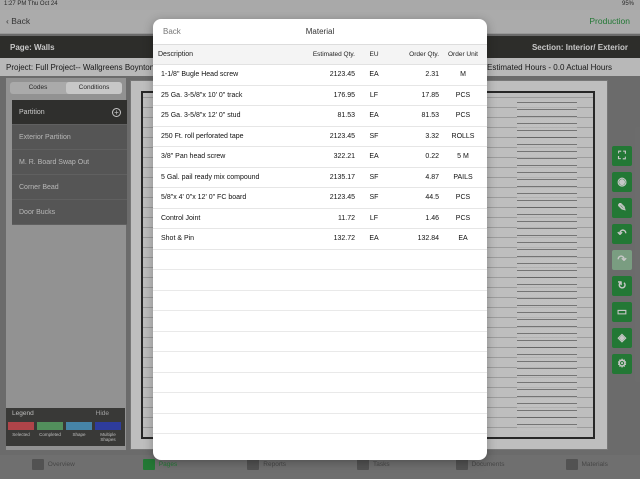 This screenshot has width=640, height=479. Describe the element at coordinates (344, 157) in the screenshot. I see `cell-estimated-qty: 322.21` at that location.